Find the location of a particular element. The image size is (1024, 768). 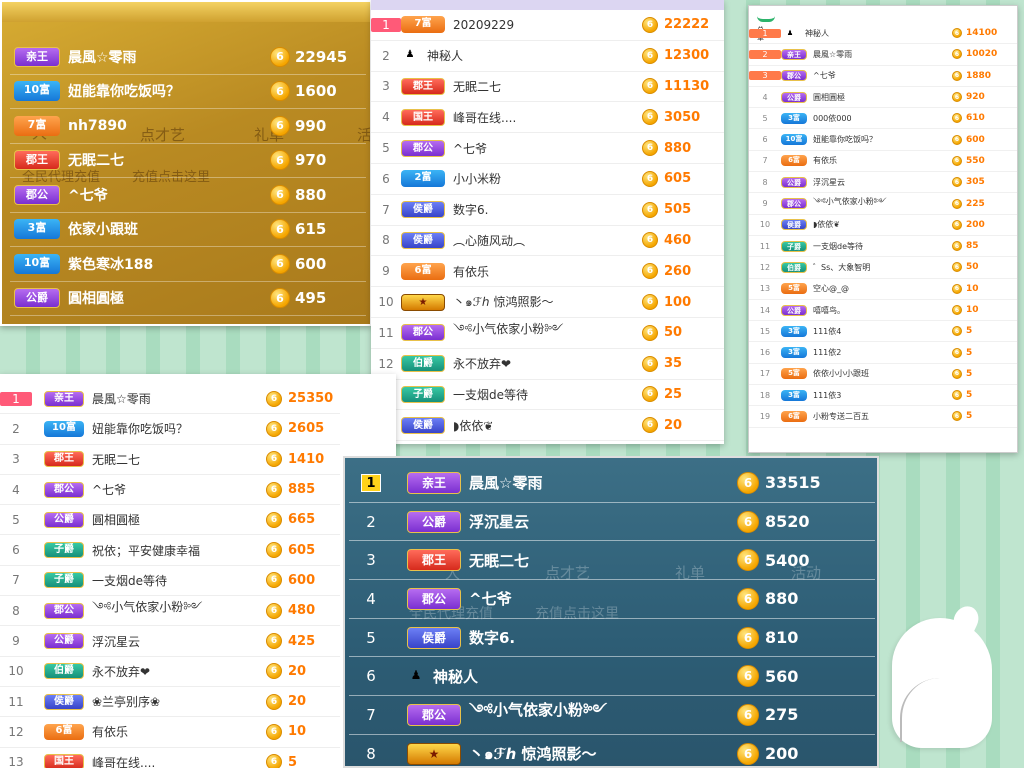

leaderboard-row: 15 3富 111依4 6 5 is located at coordinates (883, 332).